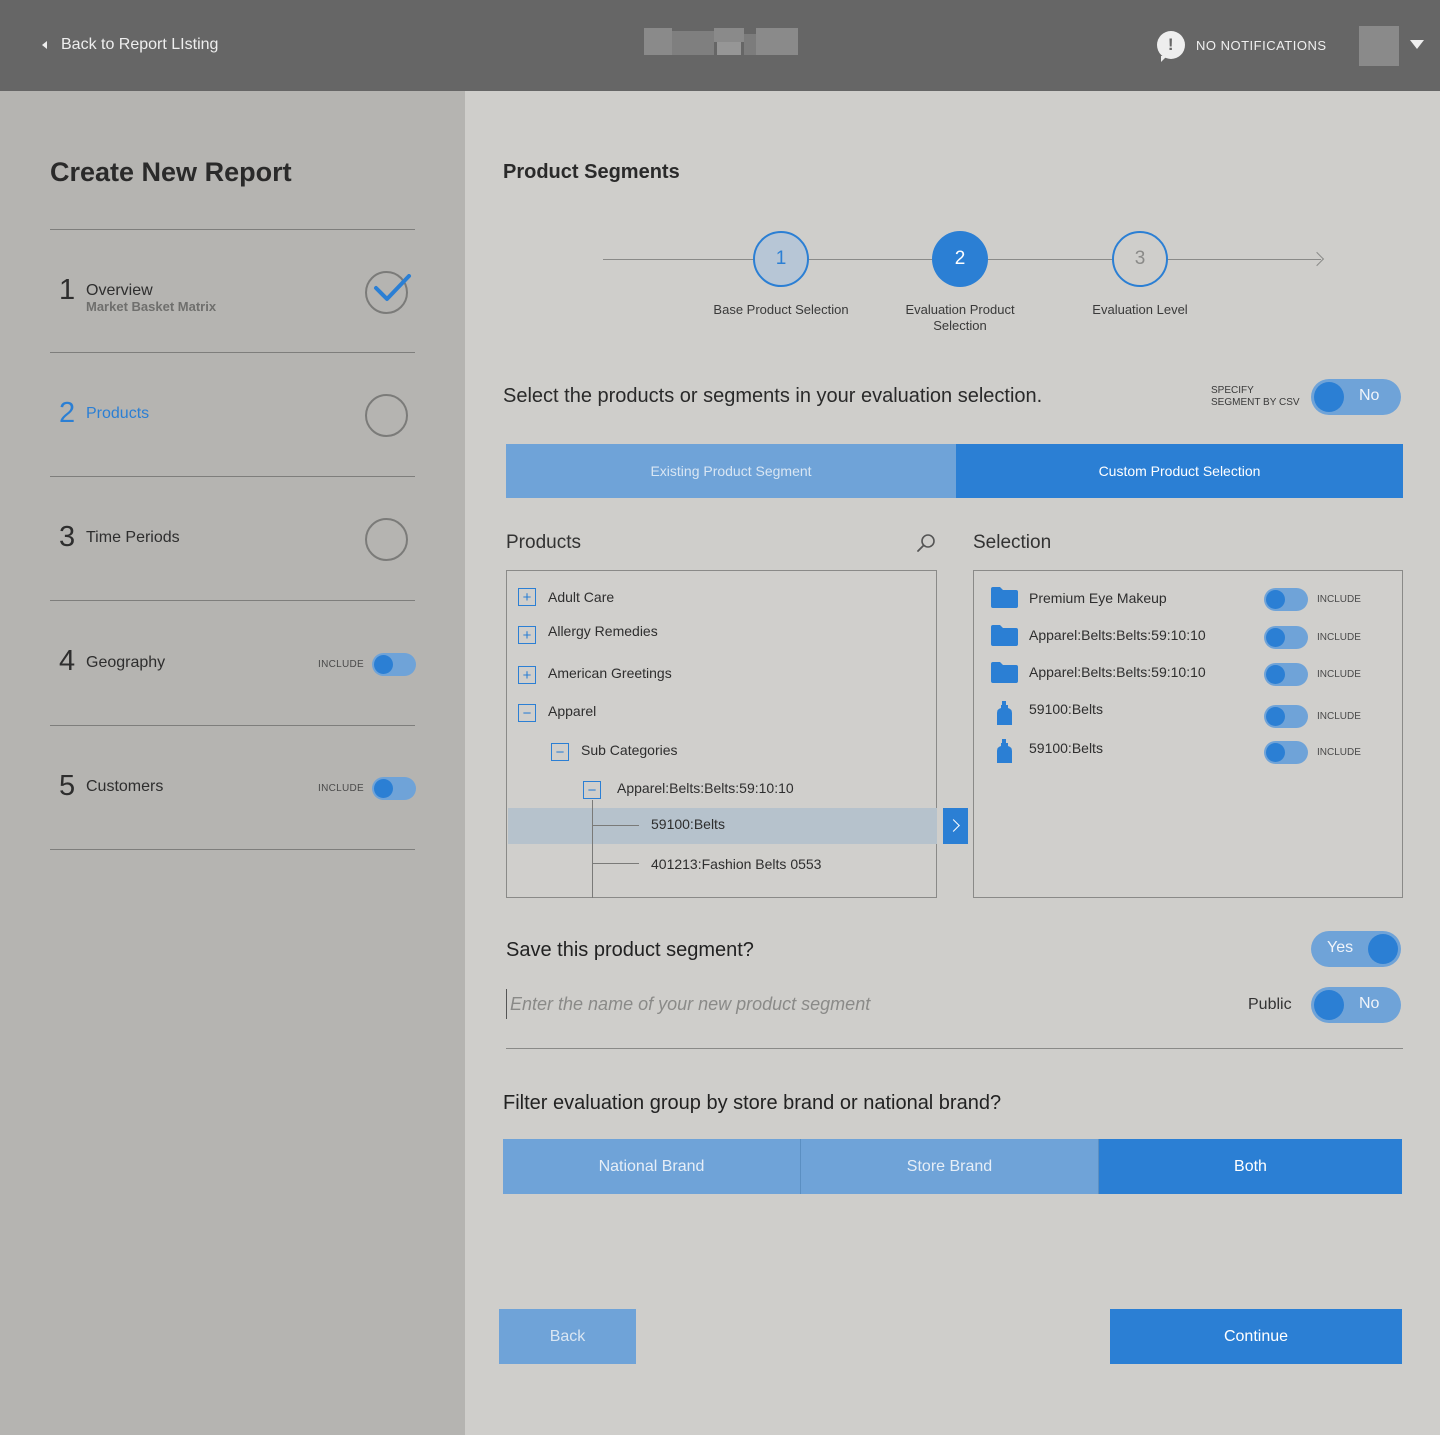 The height and width of the screenshot is (1435, 1440). I want to click on save-segment-toggle: Yes, so click(1356, 949).